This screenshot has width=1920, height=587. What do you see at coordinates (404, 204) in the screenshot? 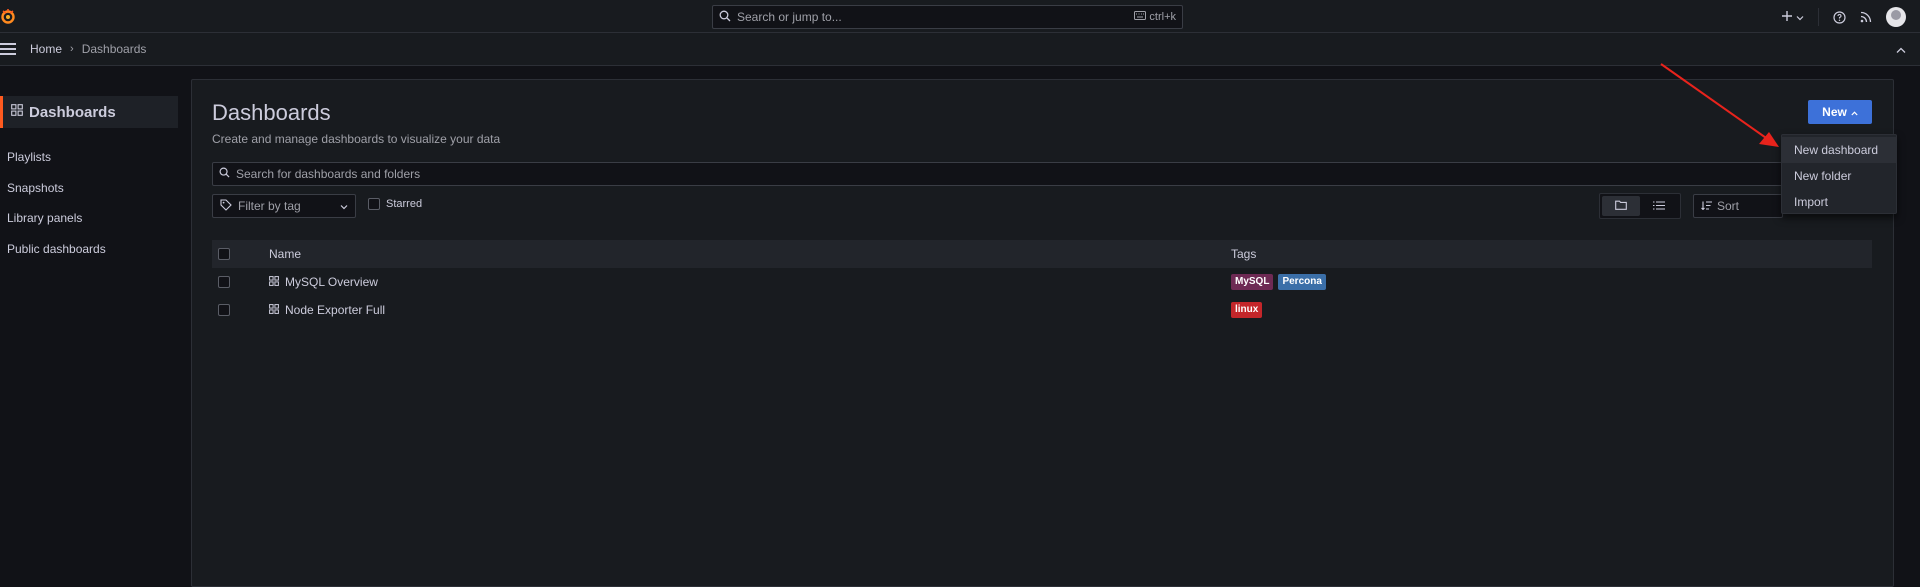
I see `starred-label: Starred` at bounding box center [404, 204].